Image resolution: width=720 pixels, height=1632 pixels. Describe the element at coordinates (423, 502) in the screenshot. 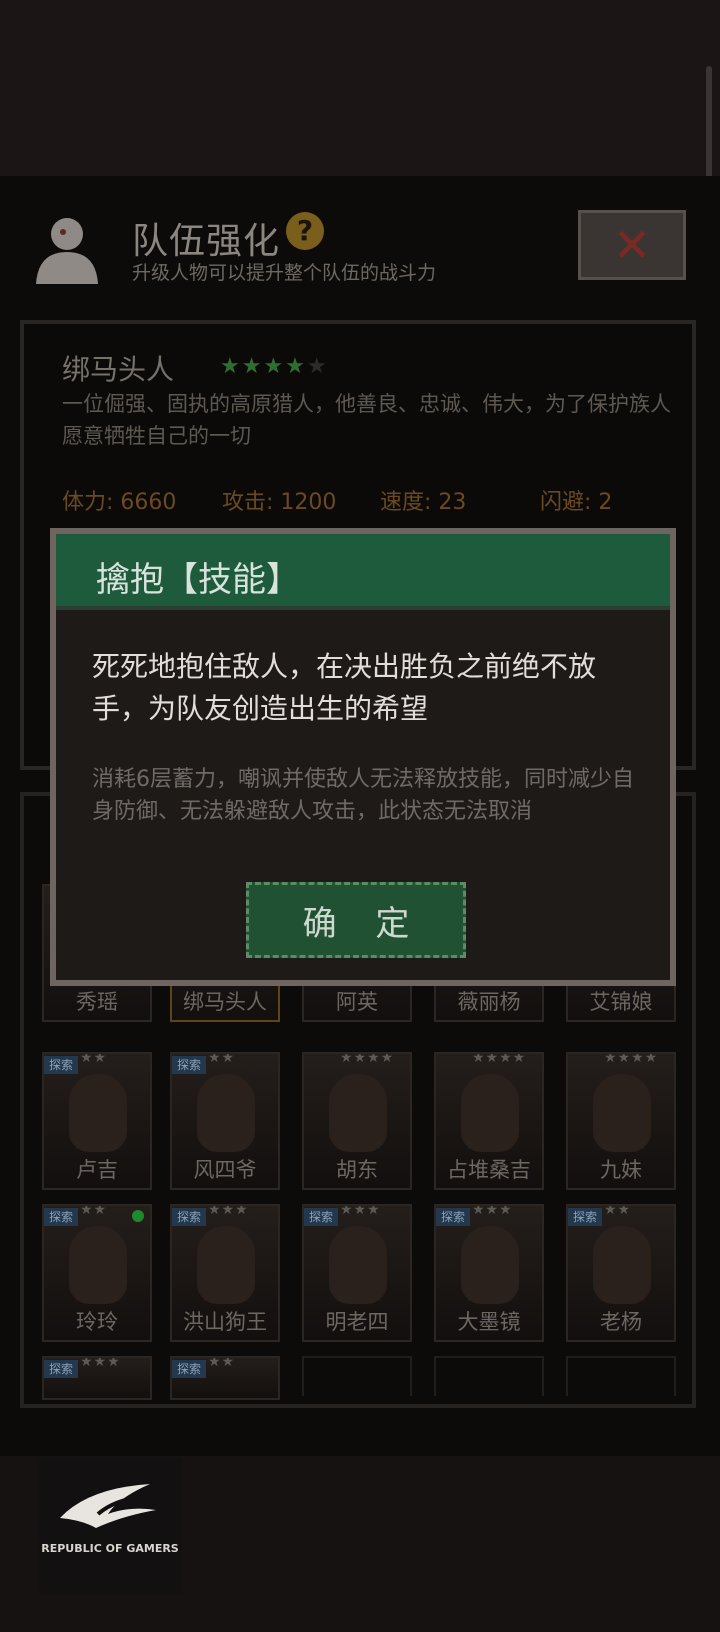

I see `stat-speed: 速度: 23` at that location.